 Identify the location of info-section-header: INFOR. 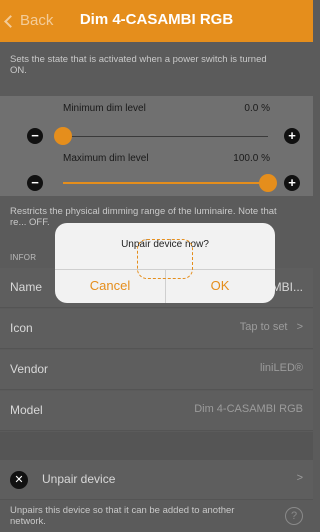
(23, 257).